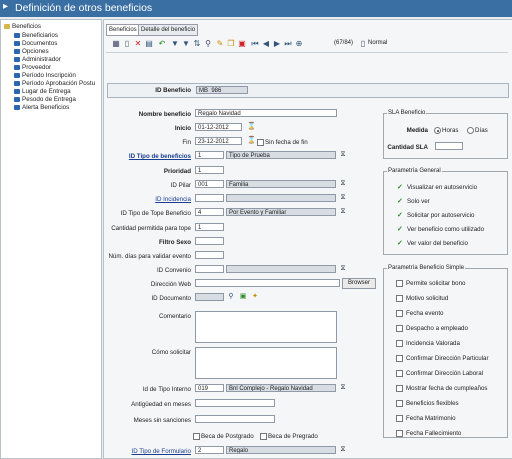 The width and height of the screenshot is (512, 459). Describe the element at coordinates (378, 43) in the screenshot. I see `mode-label: Normal` at that location.